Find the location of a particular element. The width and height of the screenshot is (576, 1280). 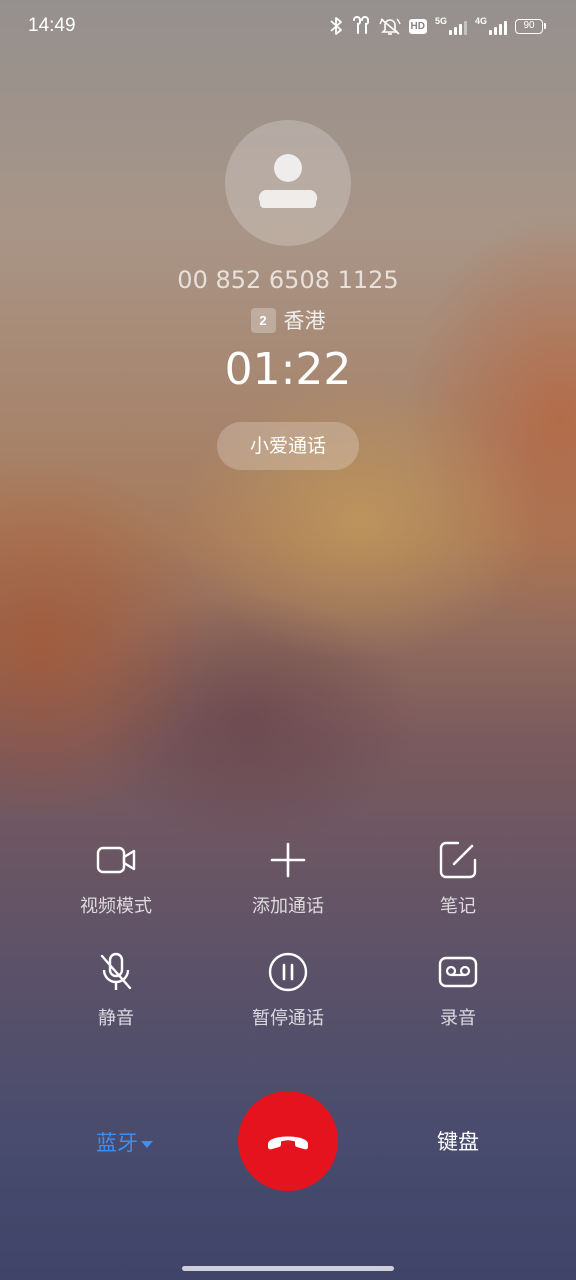

hold-call-label: 暂停通话 is located at coordinates (288, 1018).